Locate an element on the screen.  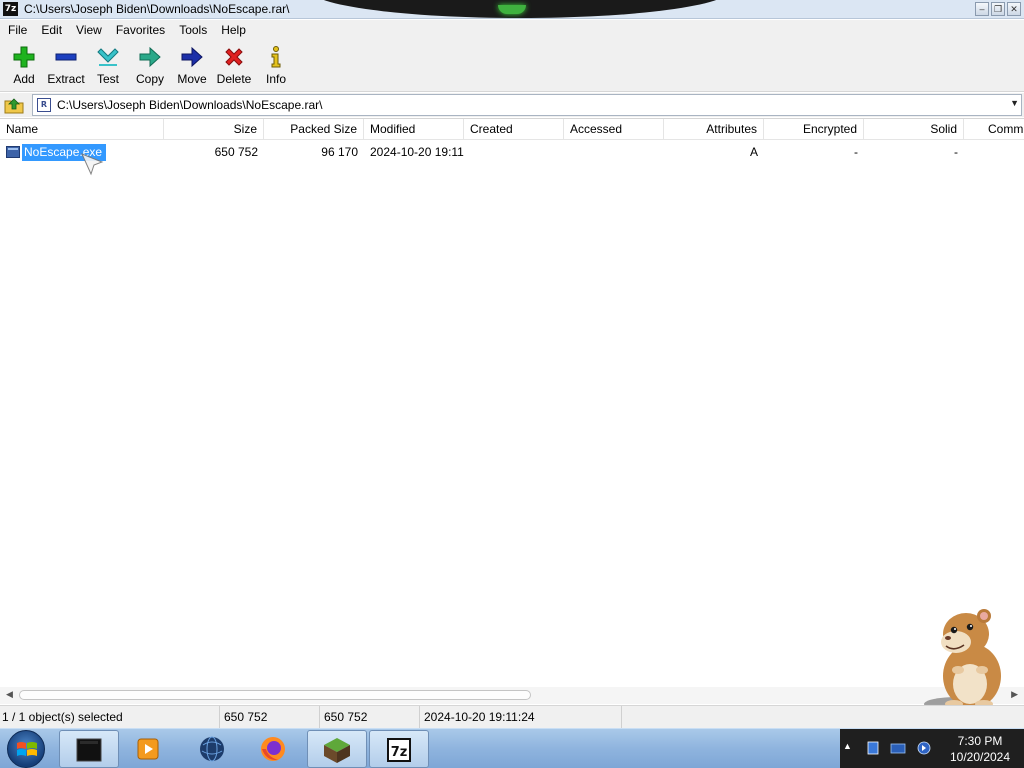
firefox-icon is located at coordinates (273, 749).